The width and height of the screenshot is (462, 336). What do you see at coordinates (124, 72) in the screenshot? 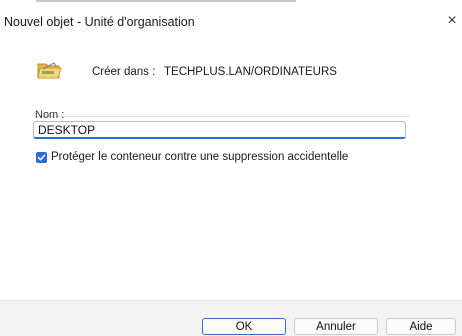
I see `create-in-label: Créer dans :` at bounding box center [124, 72].